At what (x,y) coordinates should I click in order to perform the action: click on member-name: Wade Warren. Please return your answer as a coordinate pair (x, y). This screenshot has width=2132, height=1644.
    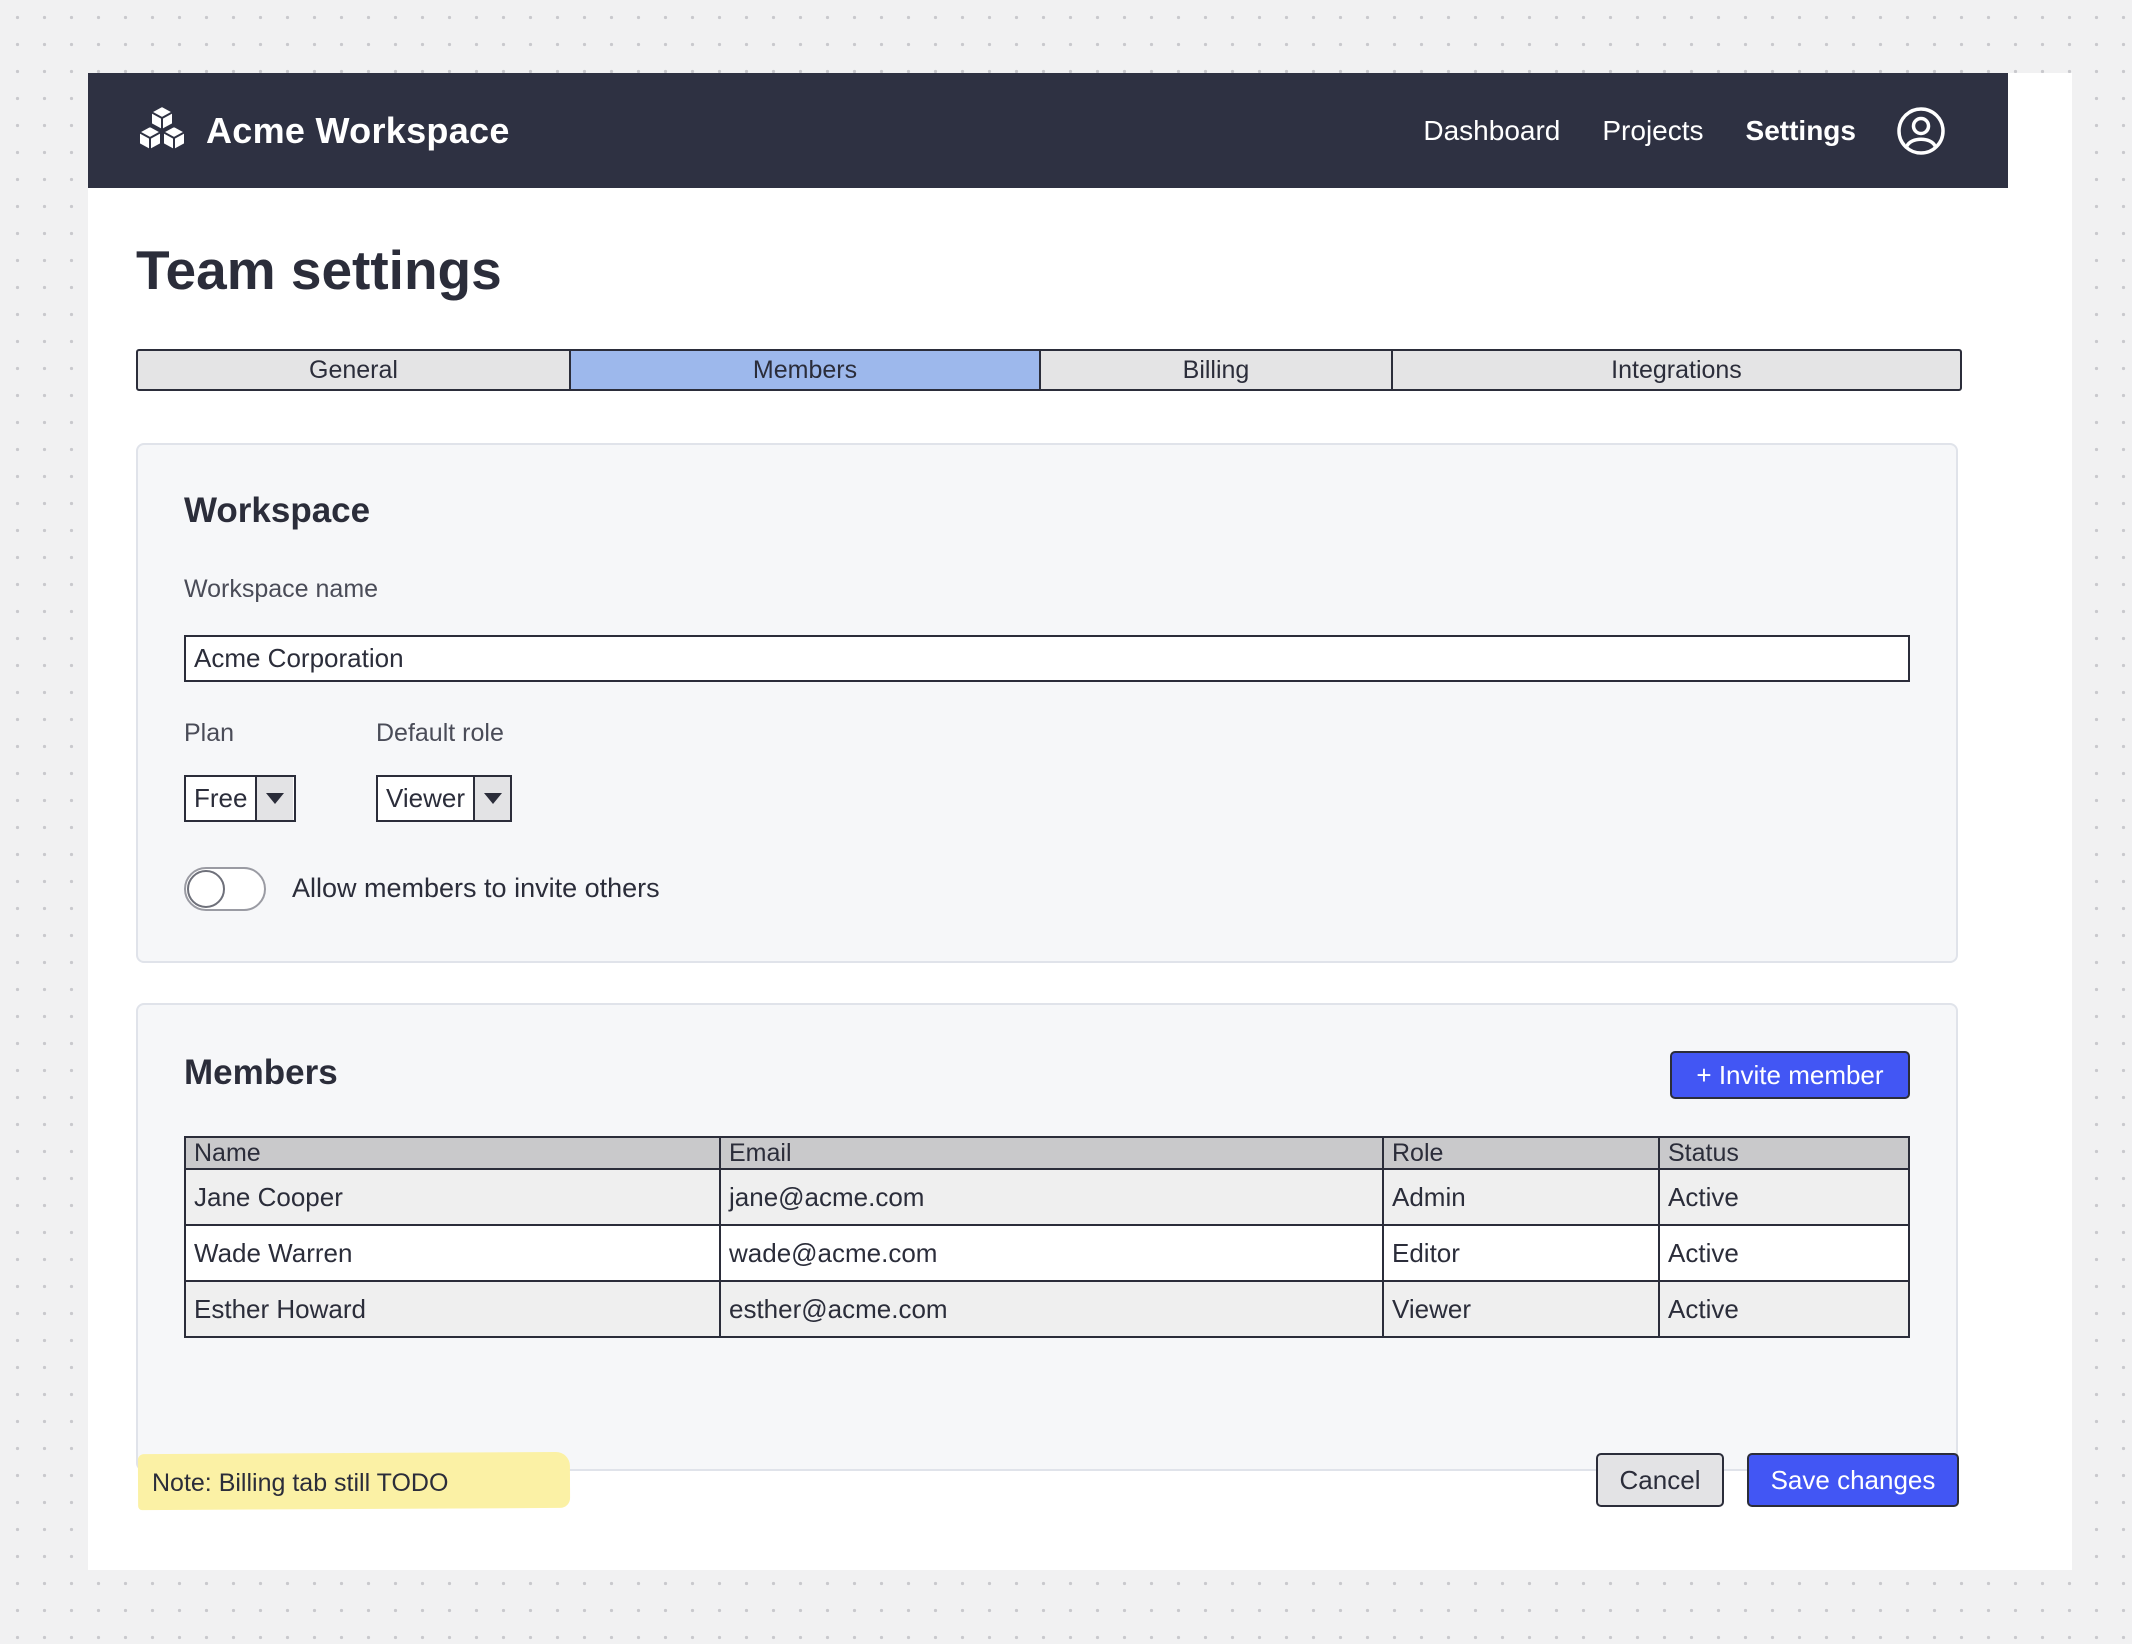
    Looking at the image, I should click on (452, 1253).